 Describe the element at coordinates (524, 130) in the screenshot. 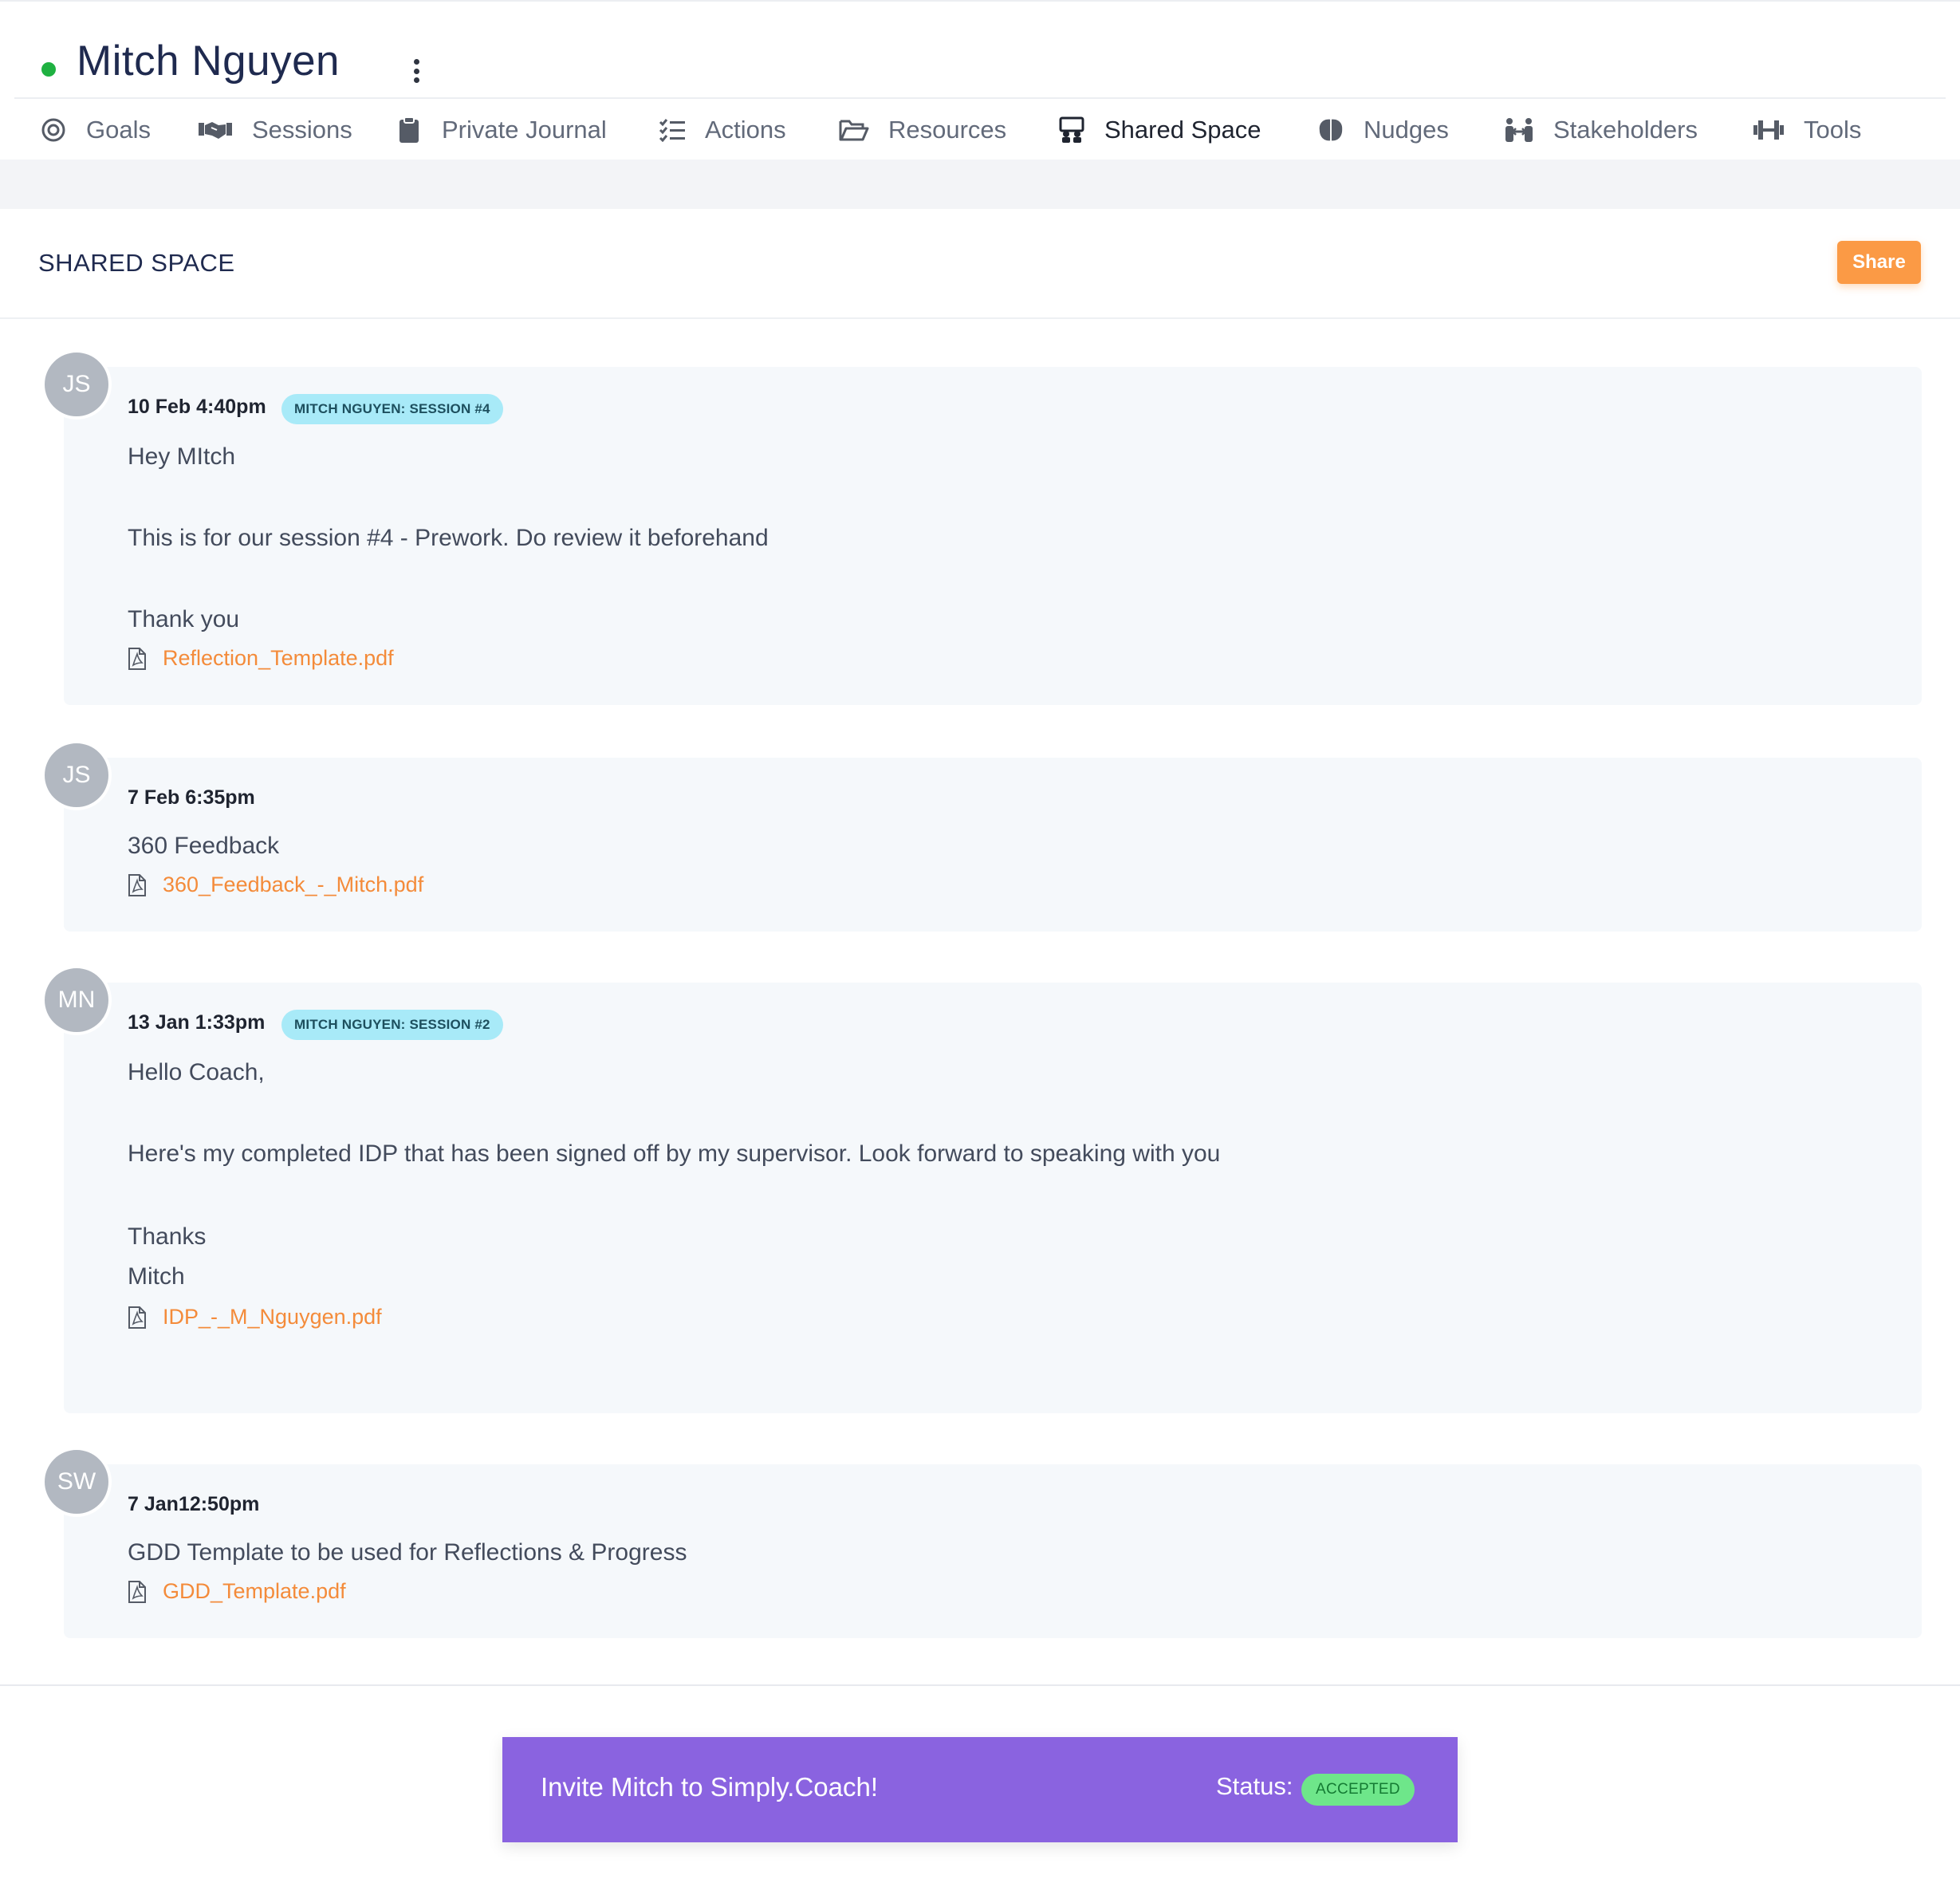

I see `tab-label: Private Journal` at that location.